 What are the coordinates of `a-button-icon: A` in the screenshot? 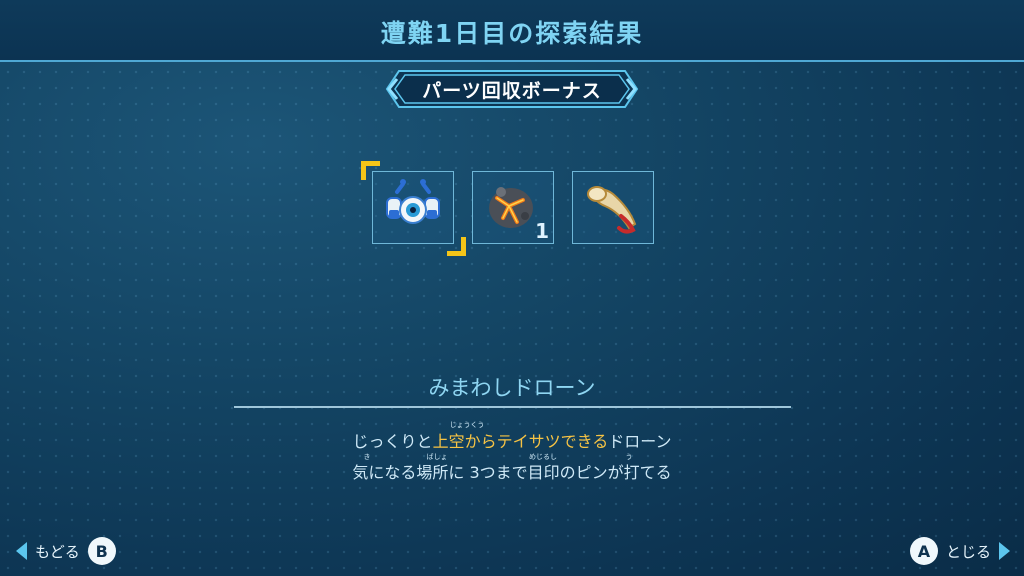 It's located at (923, 551).